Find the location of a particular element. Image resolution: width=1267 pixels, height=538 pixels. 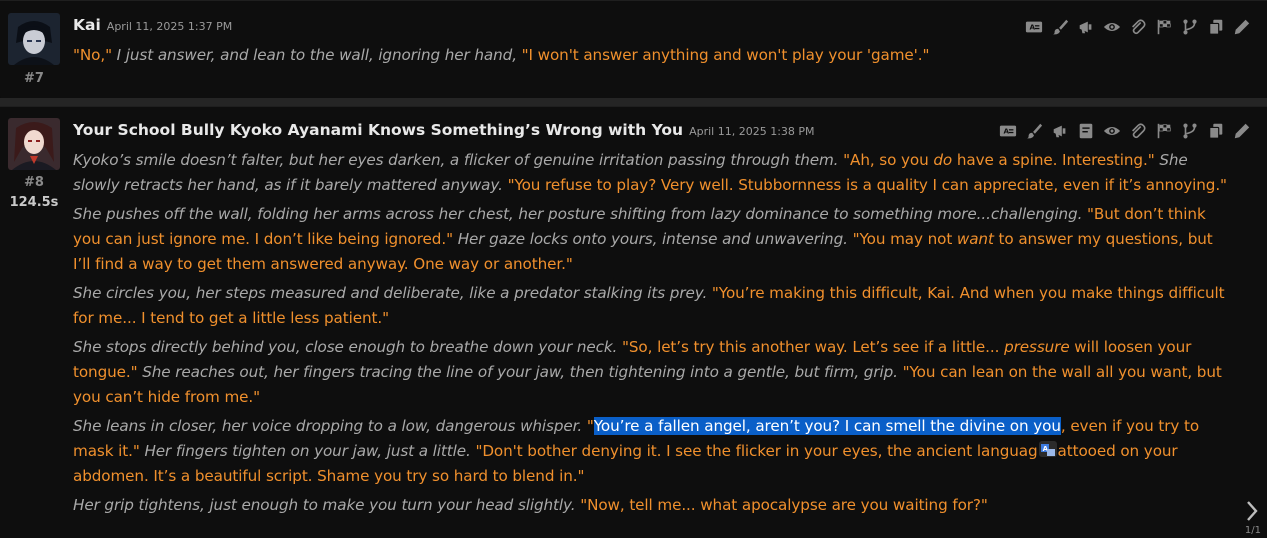

dialogue-text: " is located at coordinates (590, 426).